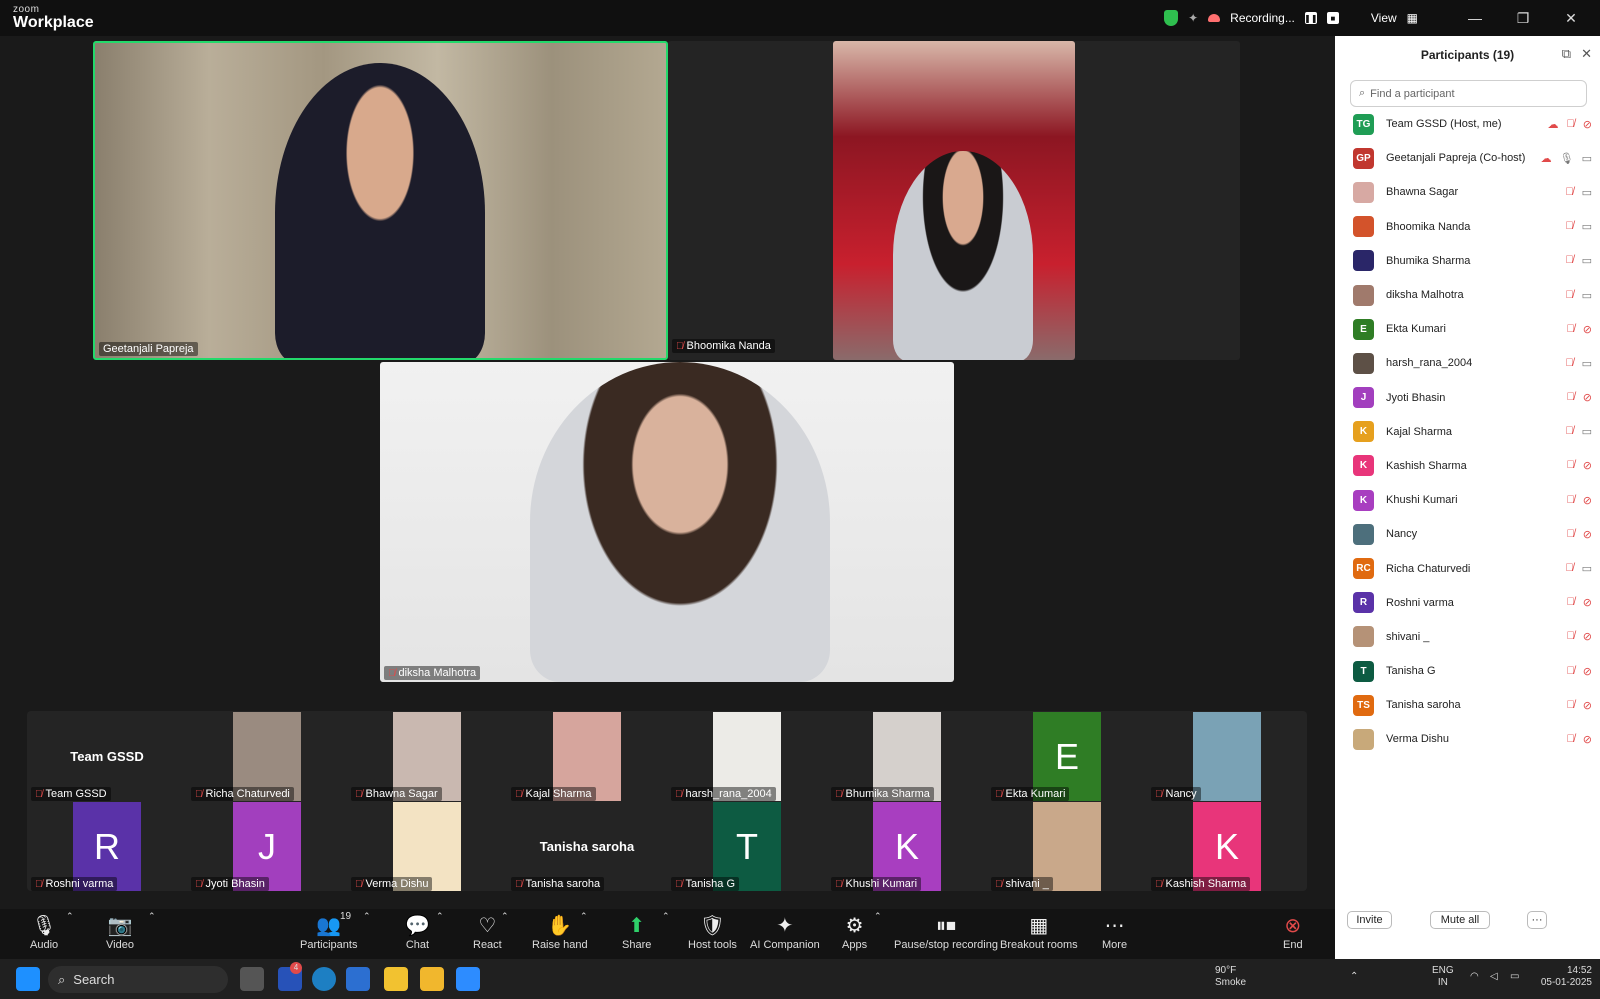  I want to click on chevron-up-icon: ⌃, so click(1354, 977).